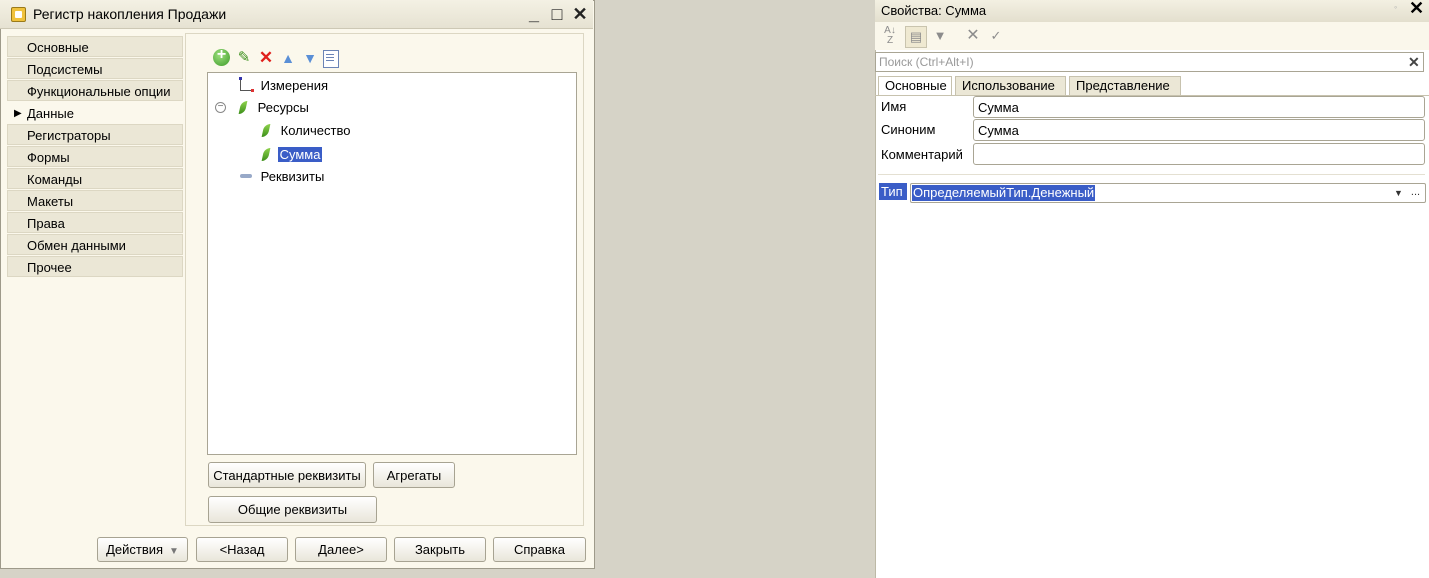  I want to click on next-button: Далее>, so click(341, 549).